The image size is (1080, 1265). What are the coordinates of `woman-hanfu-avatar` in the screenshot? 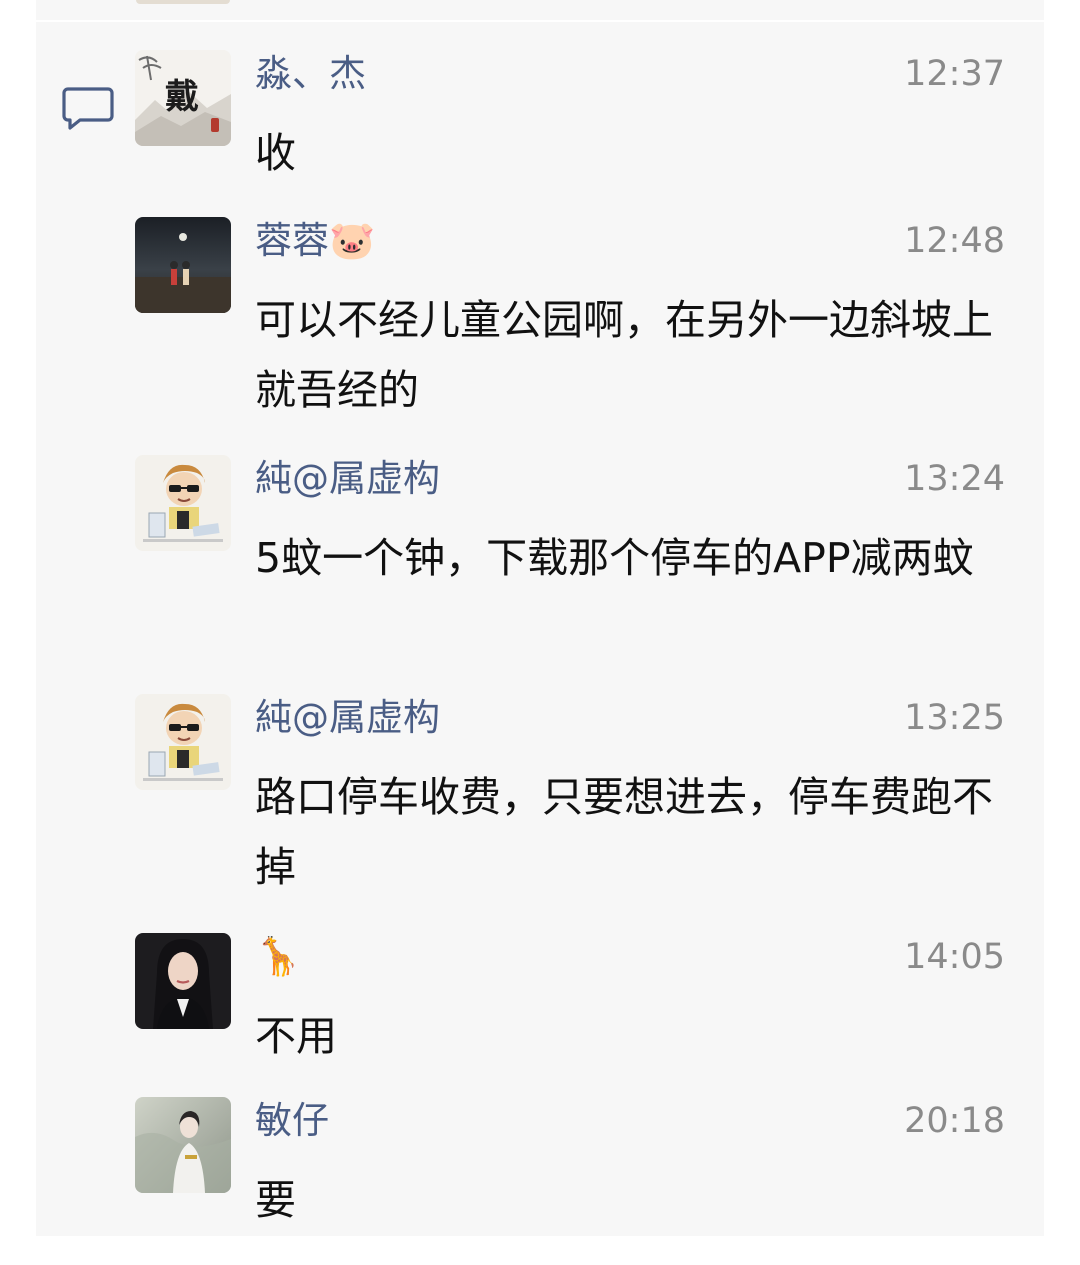 It's located at (183, 1145).